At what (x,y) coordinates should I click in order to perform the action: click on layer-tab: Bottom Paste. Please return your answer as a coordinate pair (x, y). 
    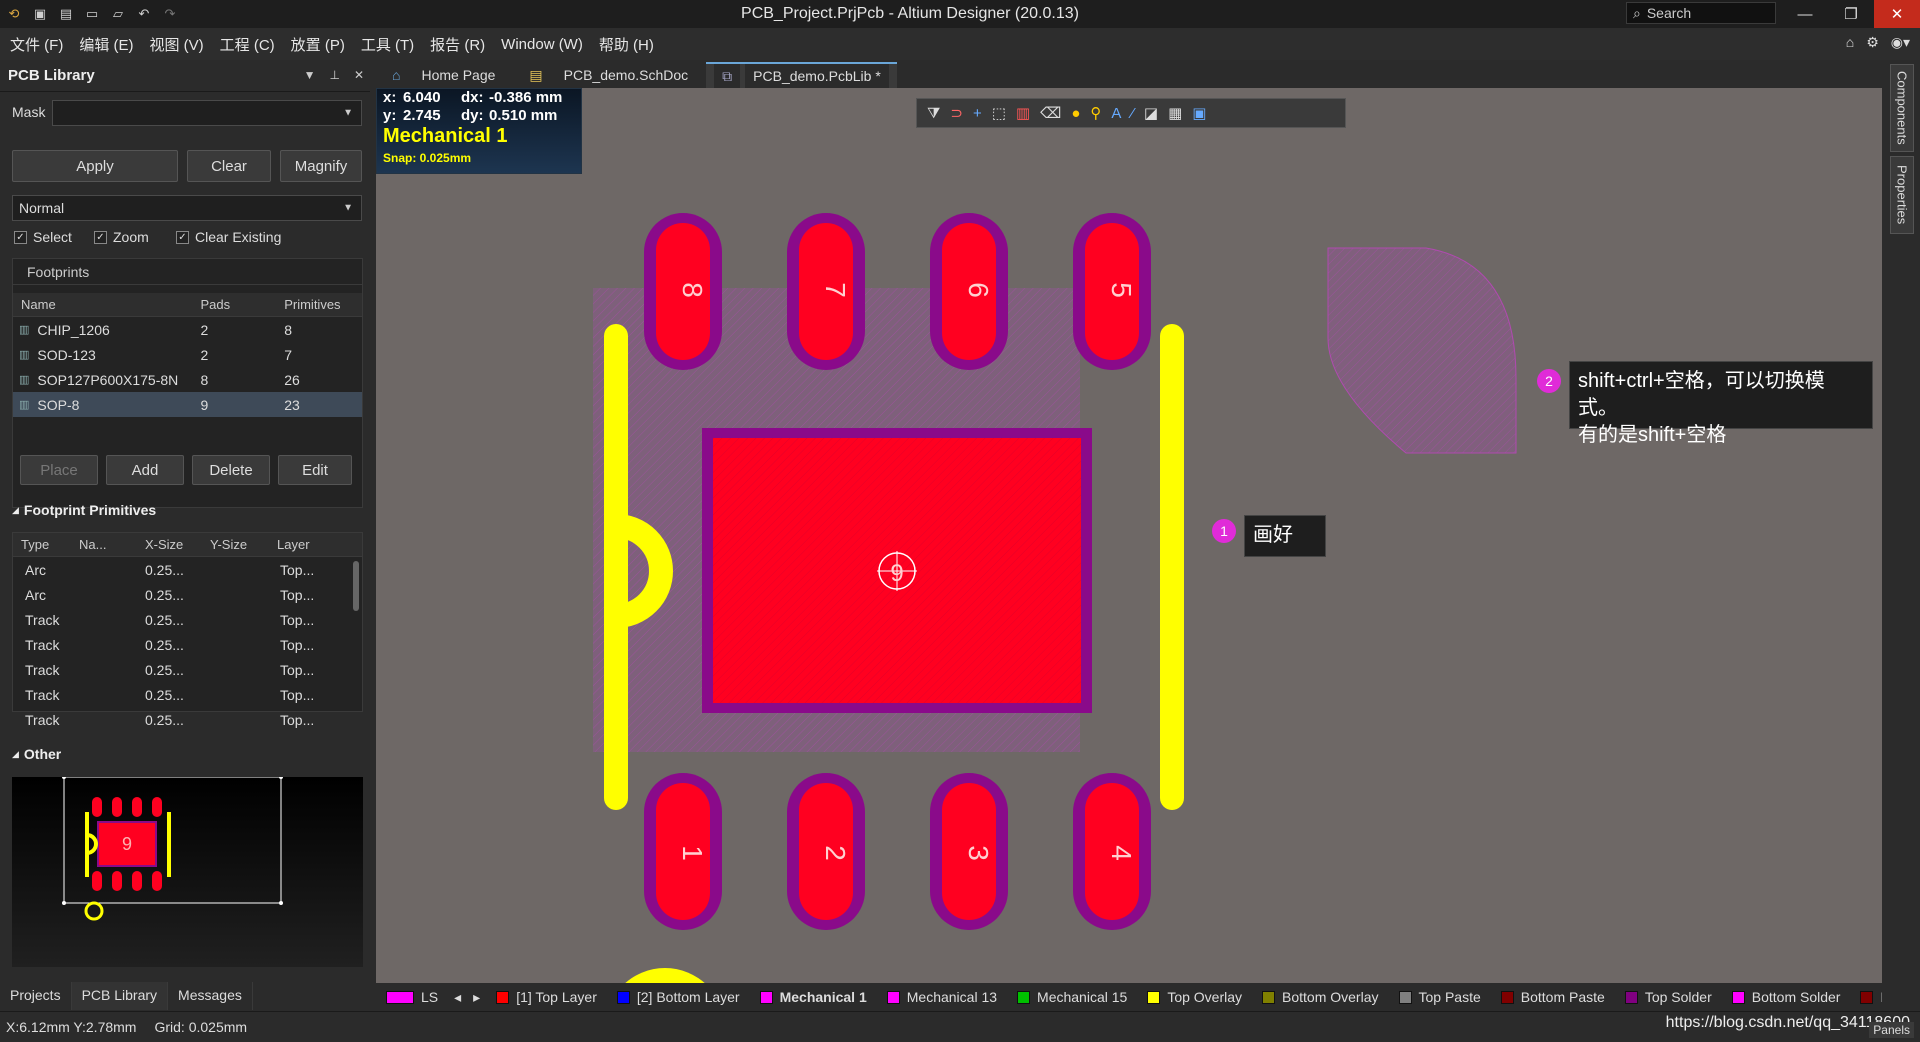
    Looking at the image, I should click on (1553, 997).